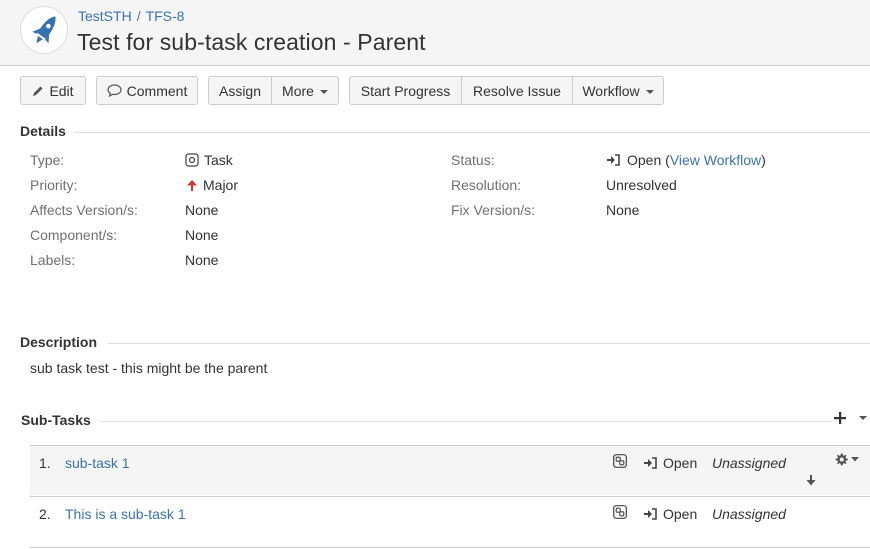 The image size is (870, 549). I want to click on status-value-text: Open, so click(644, 160).